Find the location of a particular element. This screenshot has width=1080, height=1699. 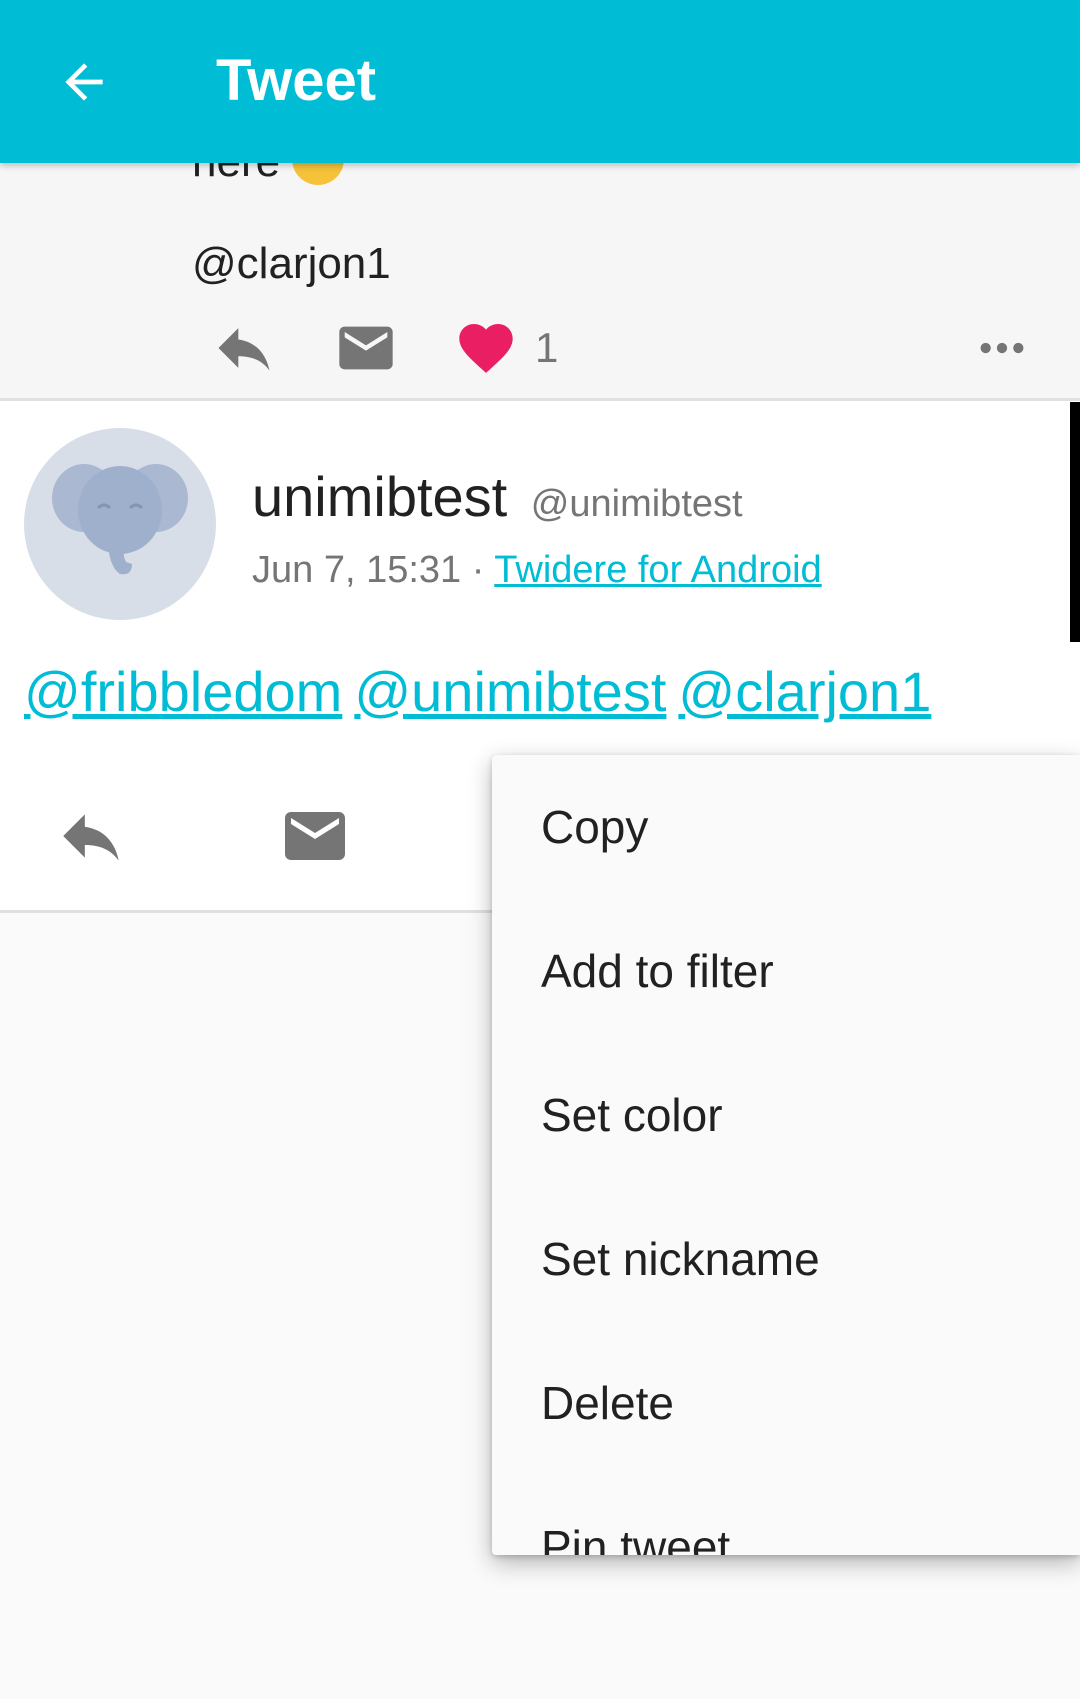

previous-tweet-actions: 1 is located at coordinates (540, 348).